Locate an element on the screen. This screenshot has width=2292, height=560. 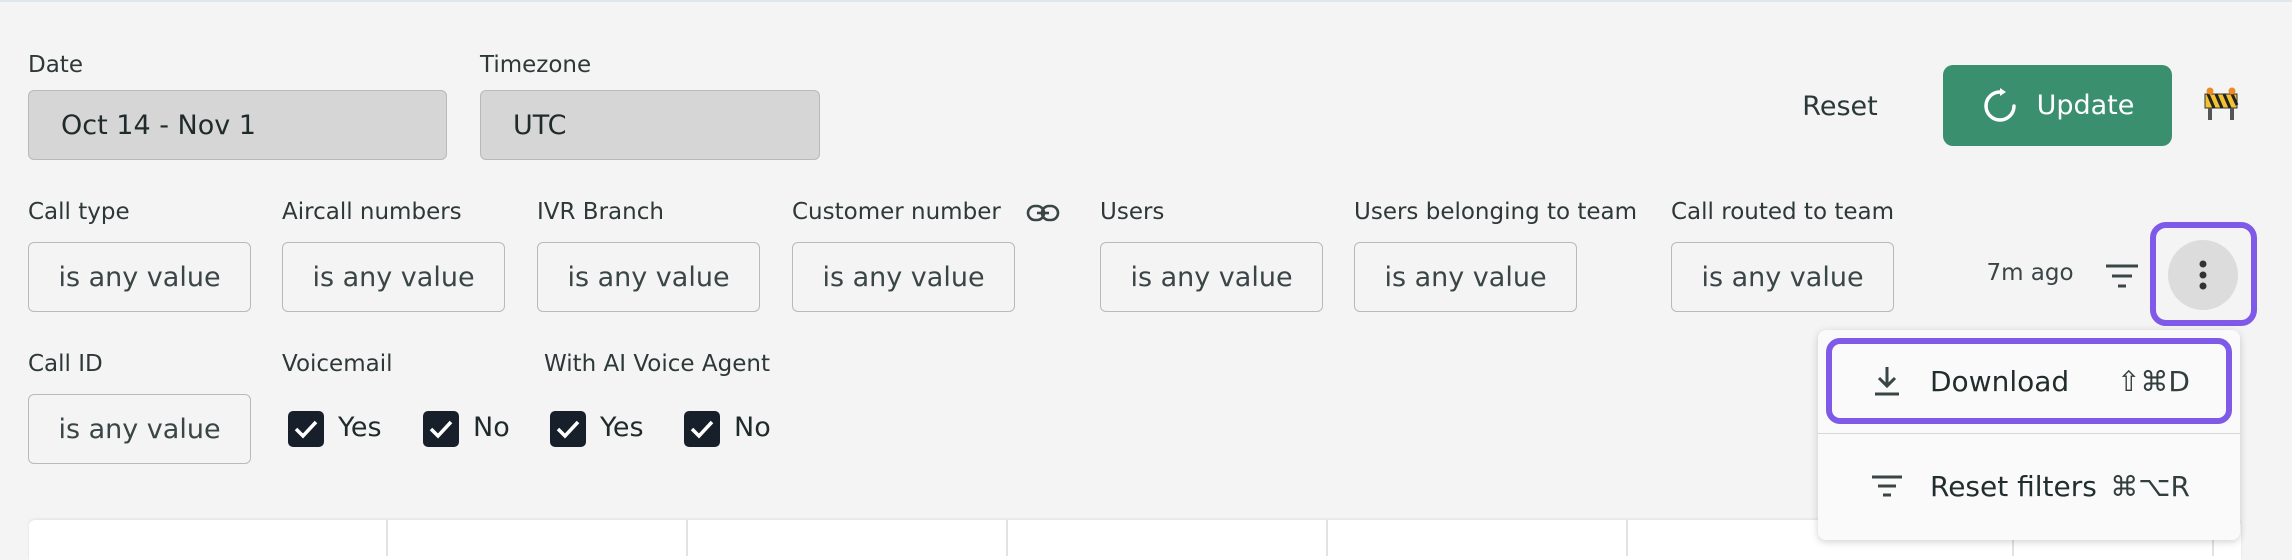
ai-voice-agent-label: With AI Voice Agent is located at coordinates (657, 364).